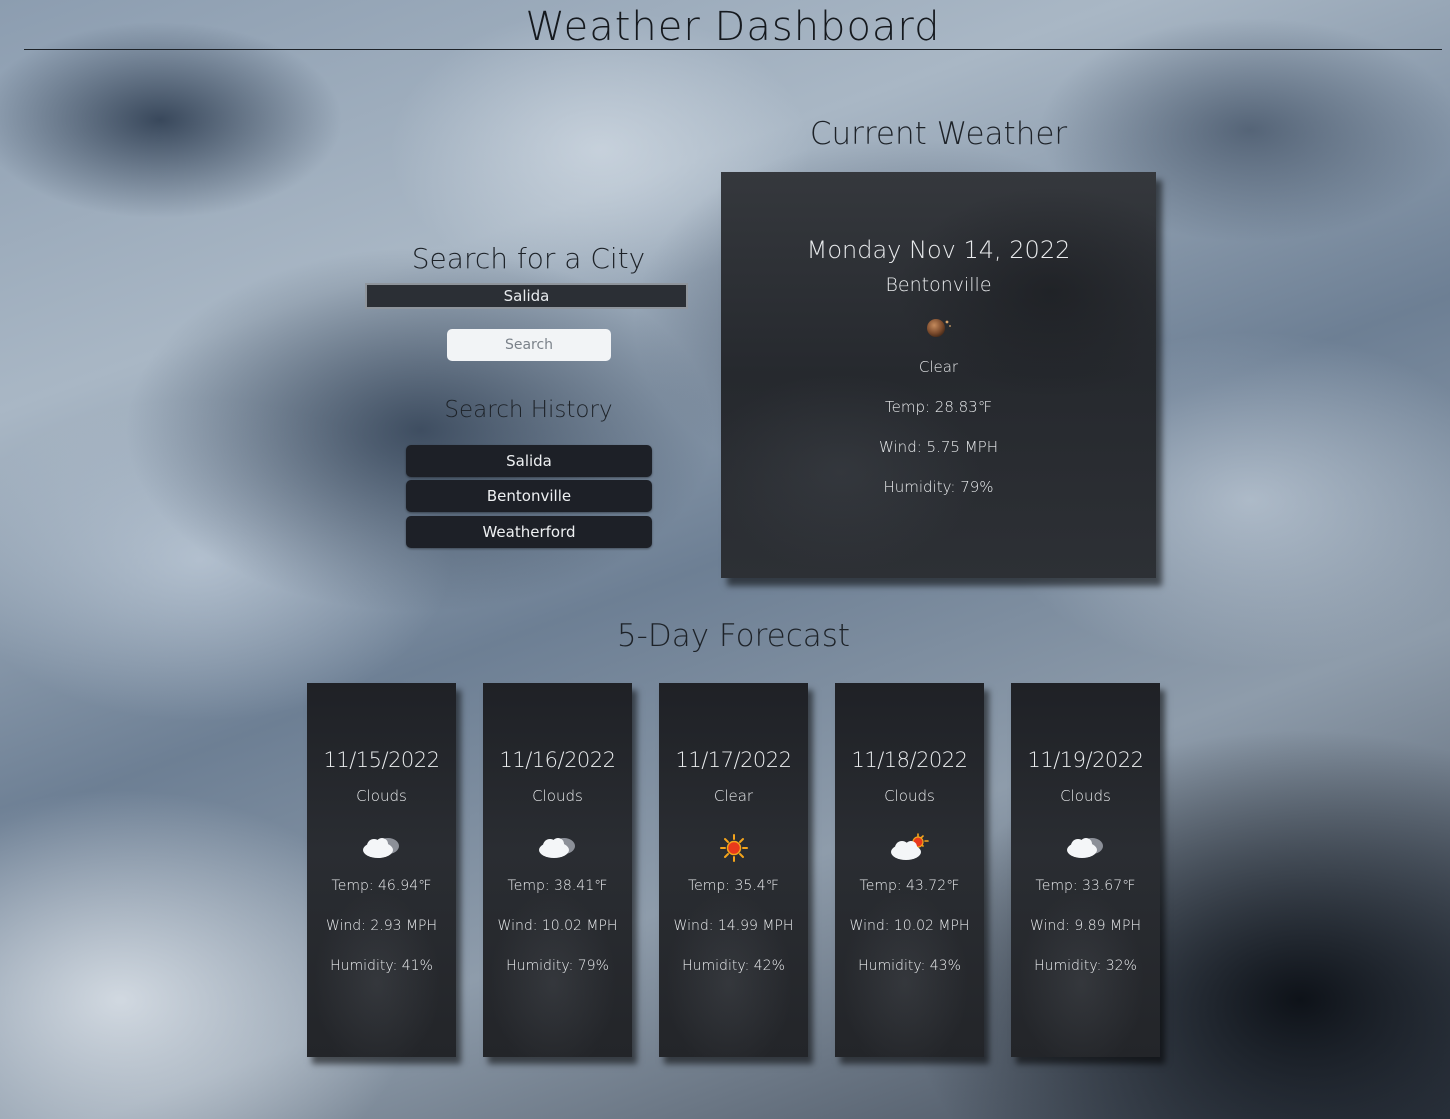 The width and height of the screenshot is (1450, 1119). I want to click on forecast-temp: Temp: 38.41℉, so click(557, 886).